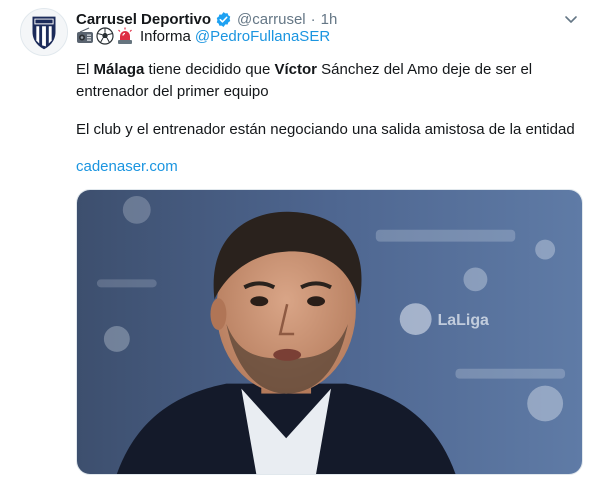  What do you see at coordinates (85, 69) in the screenshot?
I see `text-part: El` at bounding box center [85, 69].